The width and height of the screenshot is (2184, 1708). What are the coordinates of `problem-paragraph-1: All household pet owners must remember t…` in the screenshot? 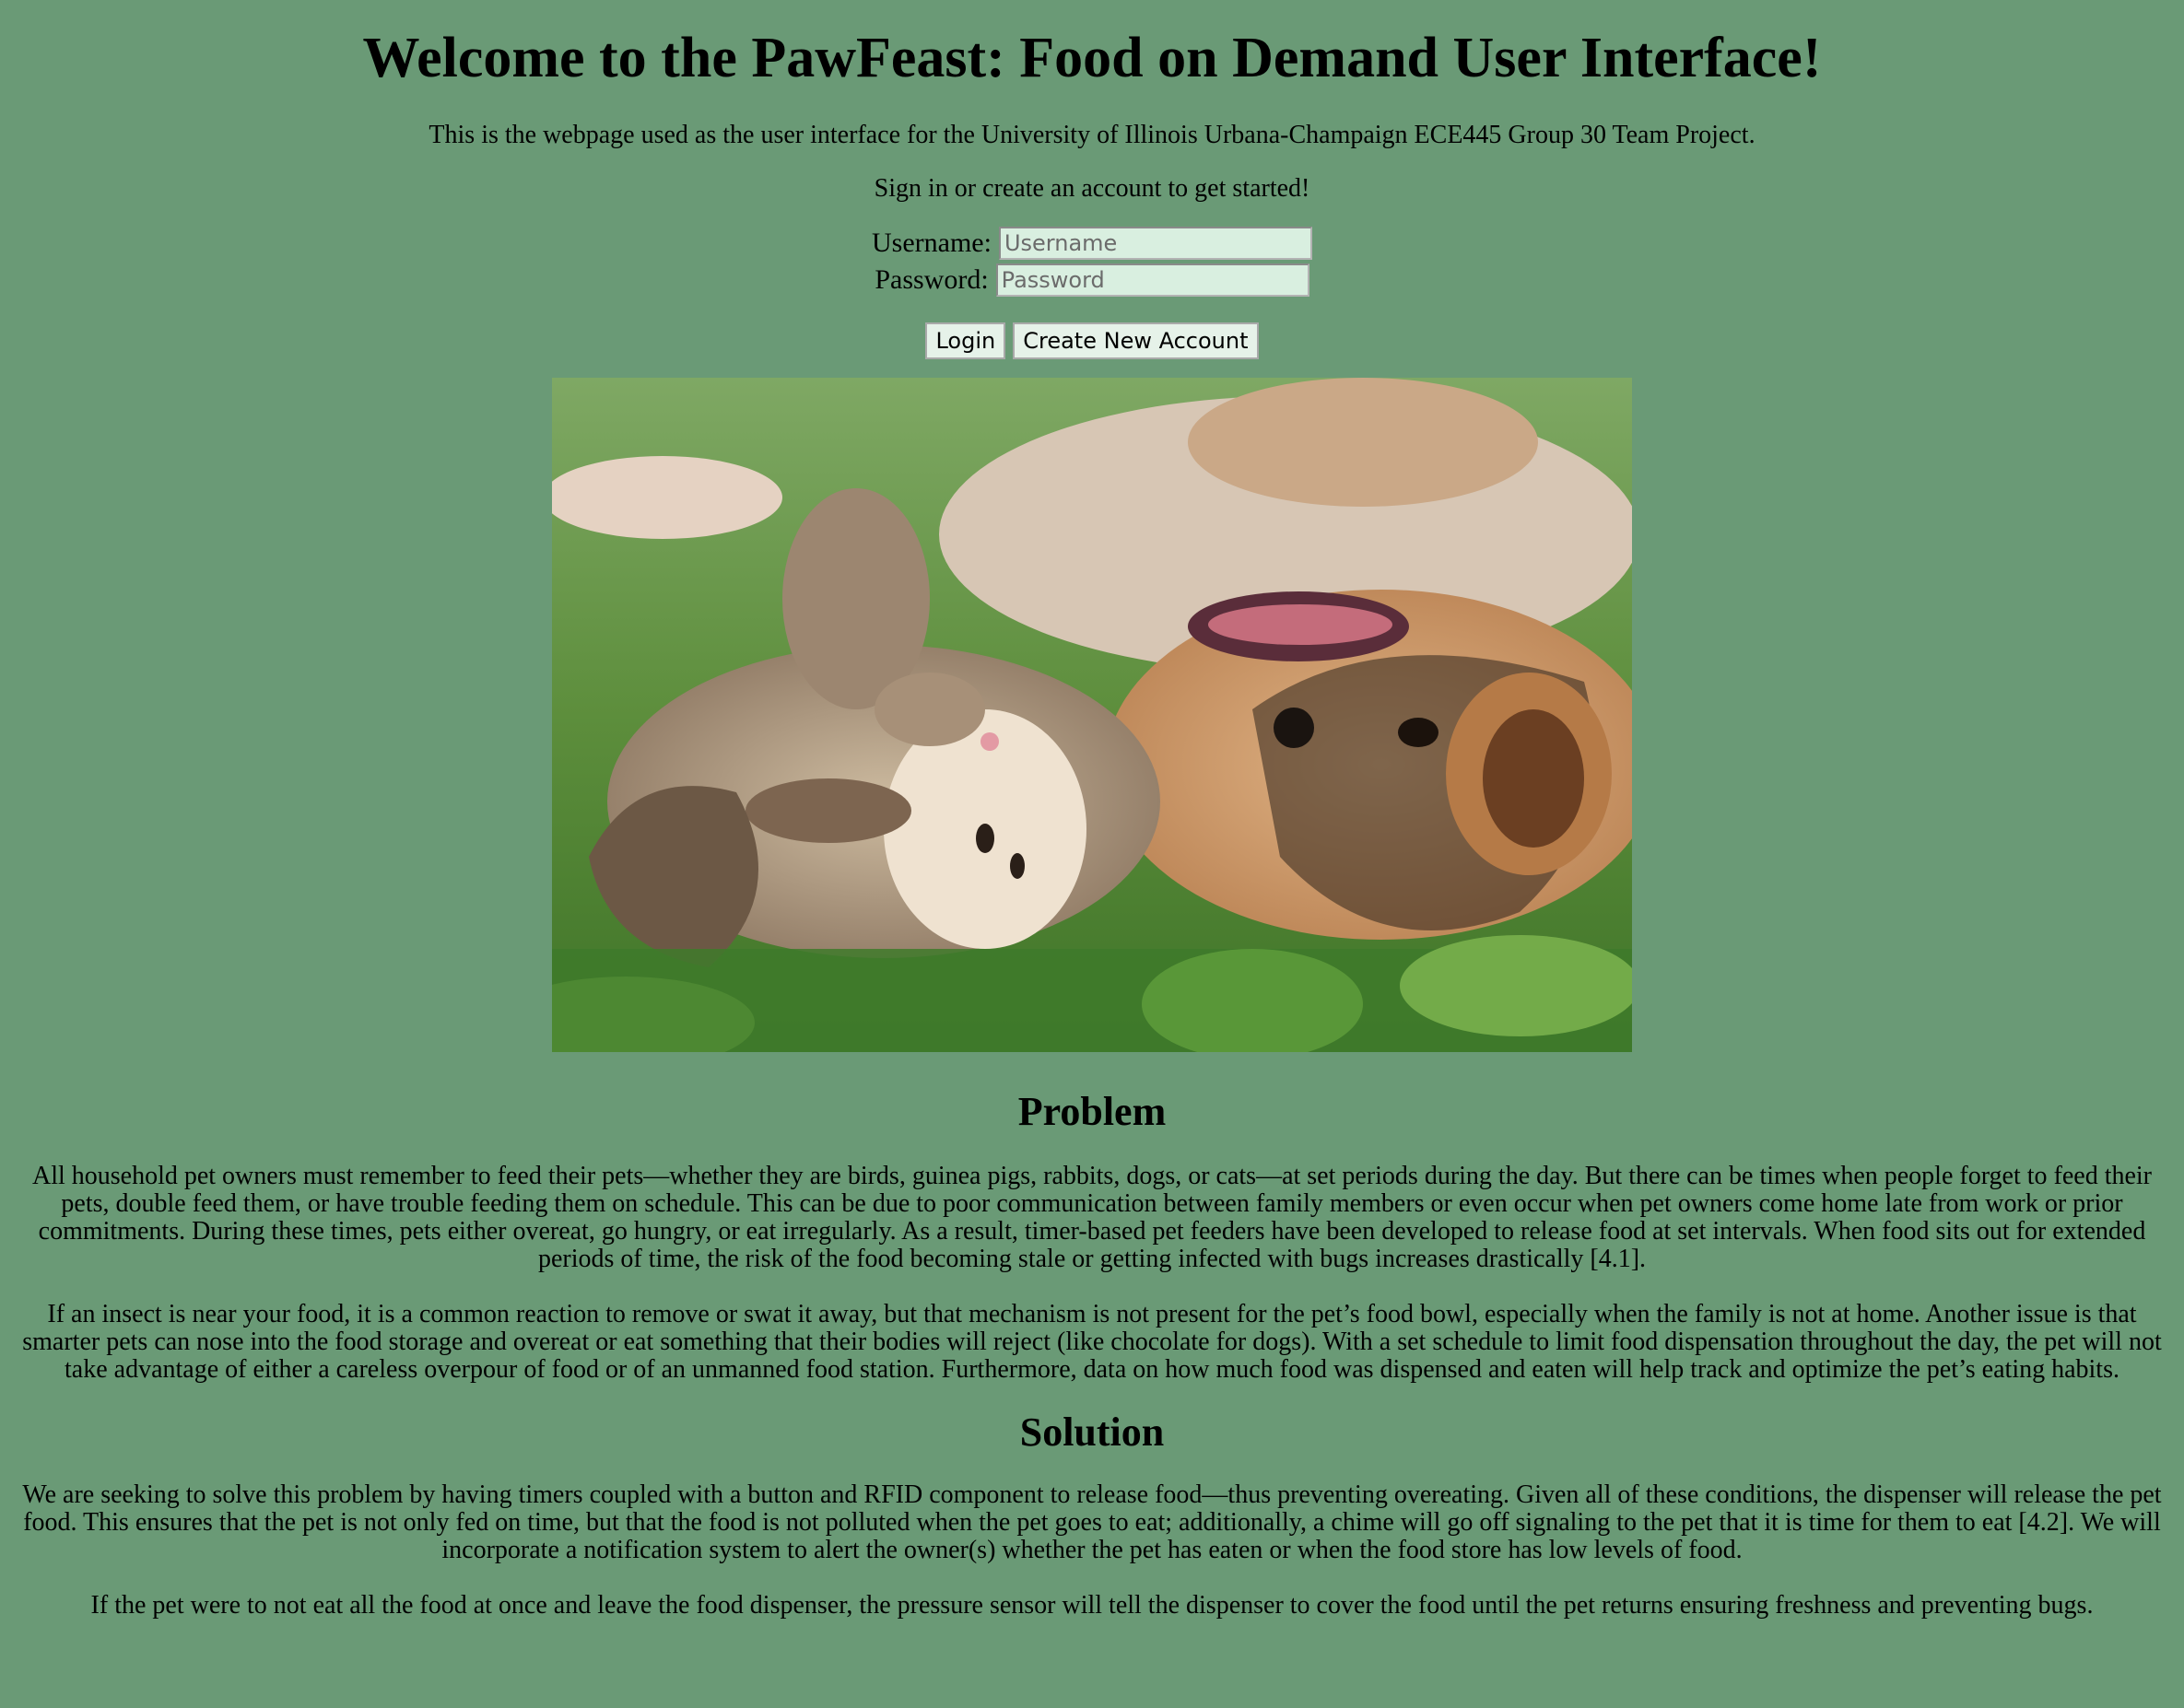 It's located at (1092, 1217).